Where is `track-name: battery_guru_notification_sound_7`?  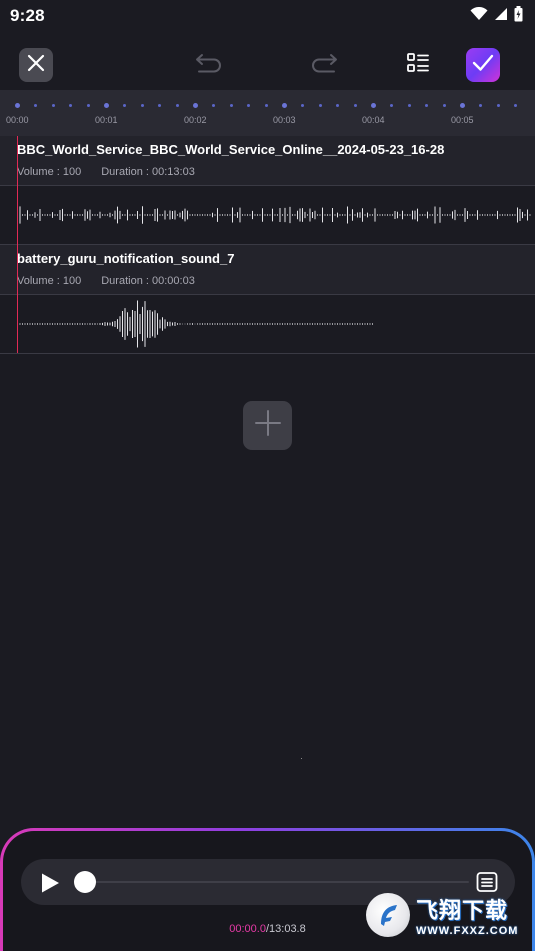
track-name: battery_guru_notification_sound_7 is located at coordinates (126, 258).